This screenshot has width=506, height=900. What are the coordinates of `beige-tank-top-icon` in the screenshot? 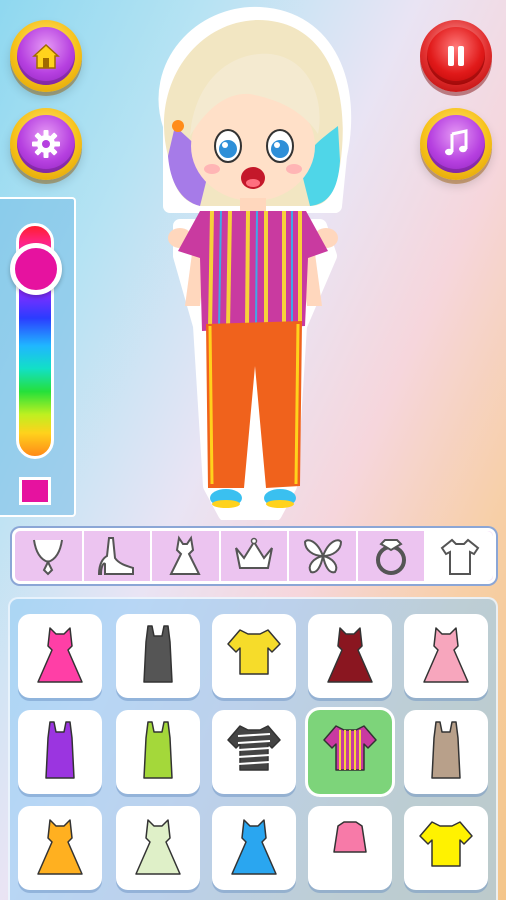 It's located at (446, 750).